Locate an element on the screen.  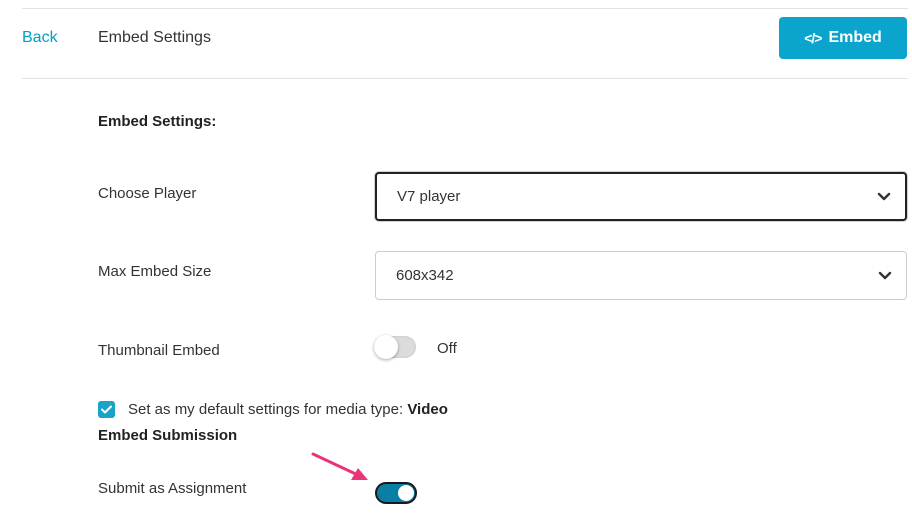
page-title: Embed Settings is located at coordinates (154, 37).